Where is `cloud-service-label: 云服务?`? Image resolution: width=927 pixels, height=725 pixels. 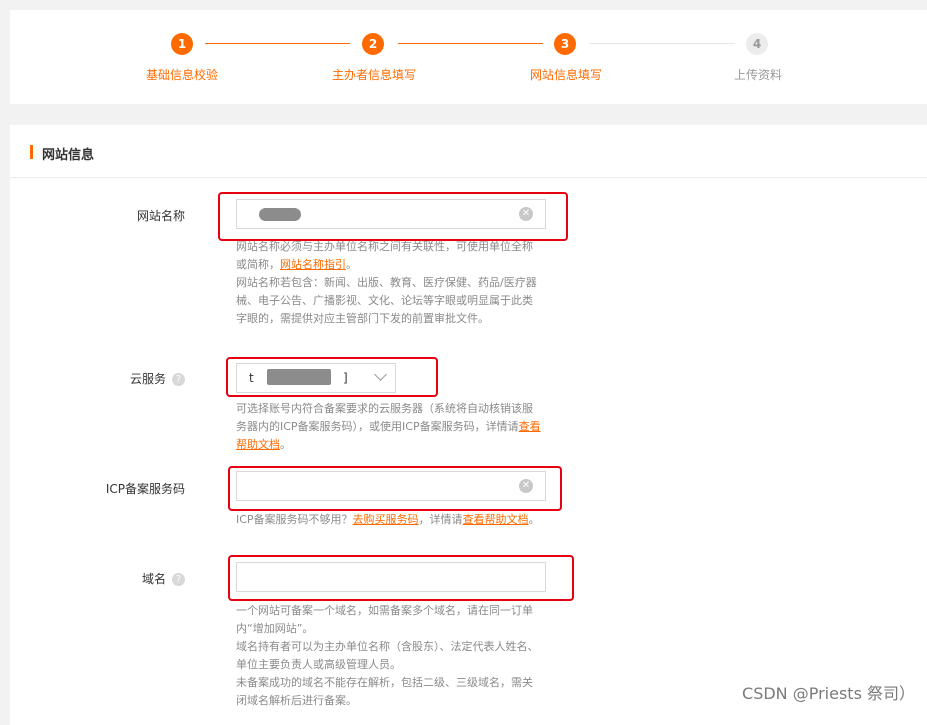 cloud-service-label: 云服务? is located at coordinates (125, 378).